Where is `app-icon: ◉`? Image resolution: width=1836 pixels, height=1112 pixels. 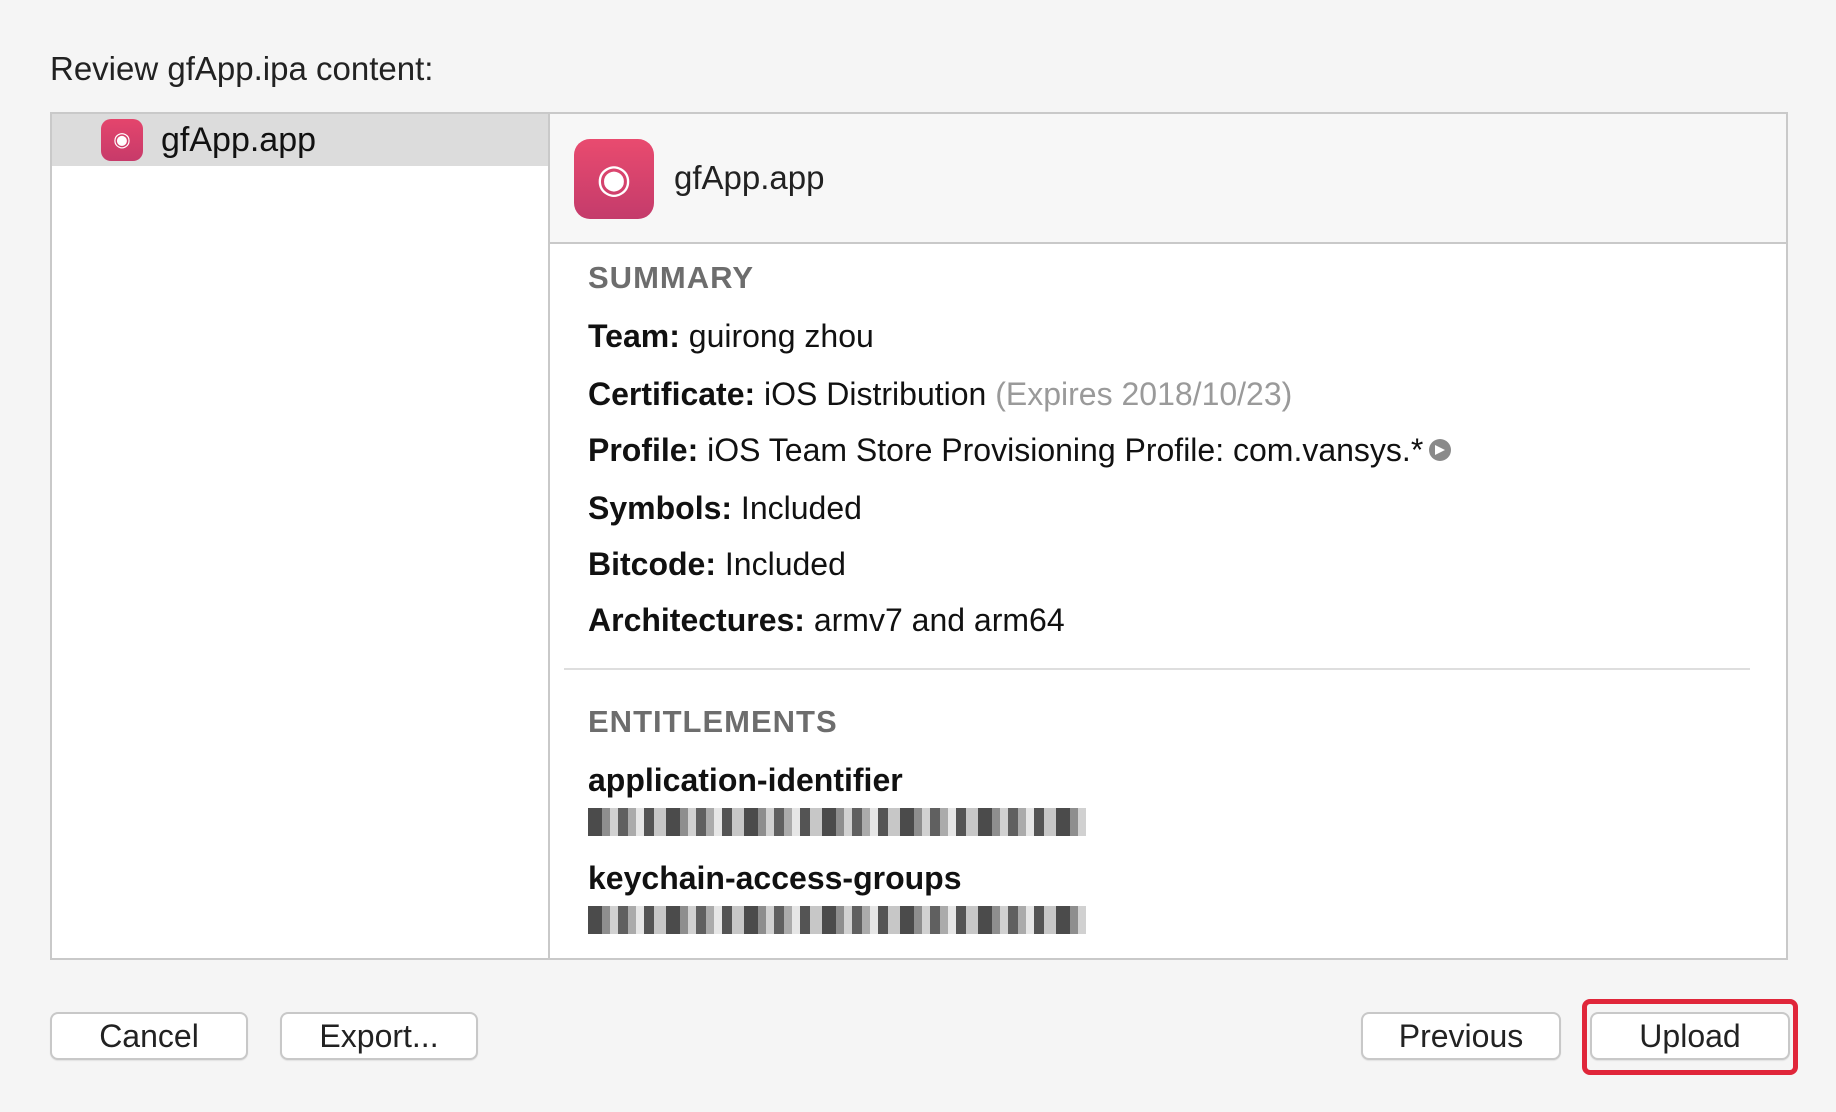 app-icon: ◉ is located at coordinates (122, 140).